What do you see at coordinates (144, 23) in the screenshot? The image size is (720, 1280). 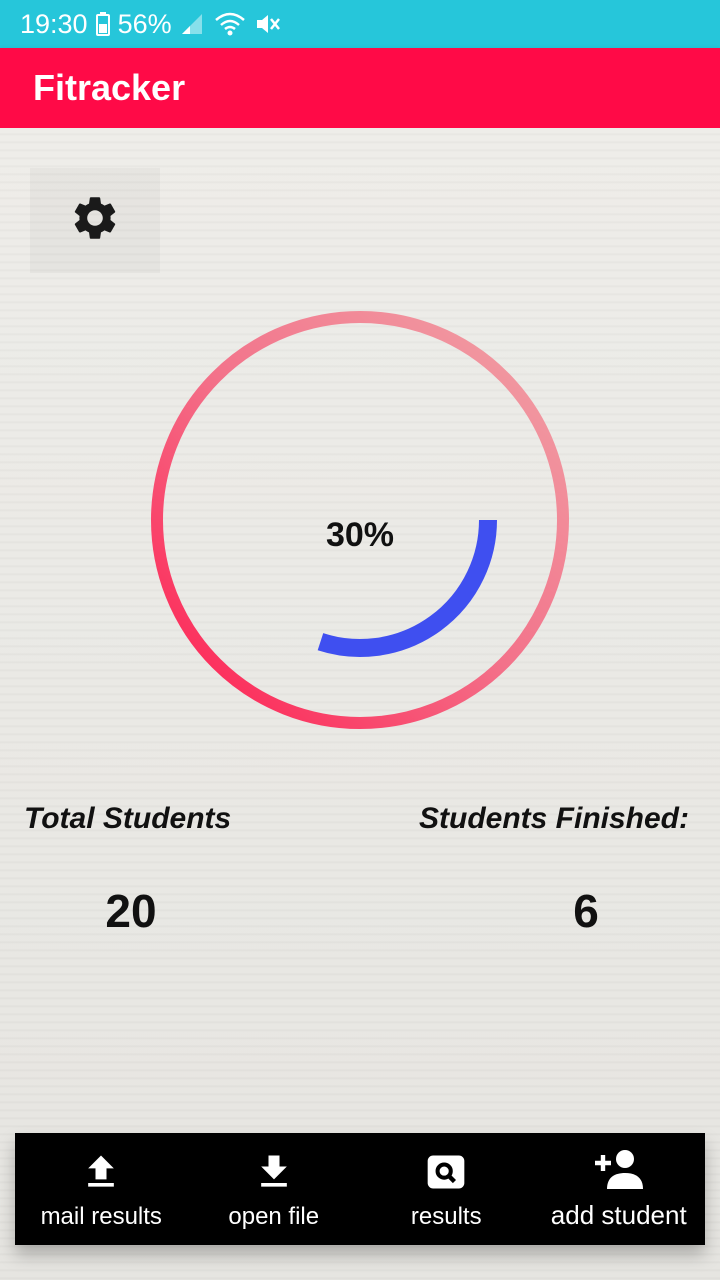 I see `battery-percent: 56%` at bounding box center [144, 23].